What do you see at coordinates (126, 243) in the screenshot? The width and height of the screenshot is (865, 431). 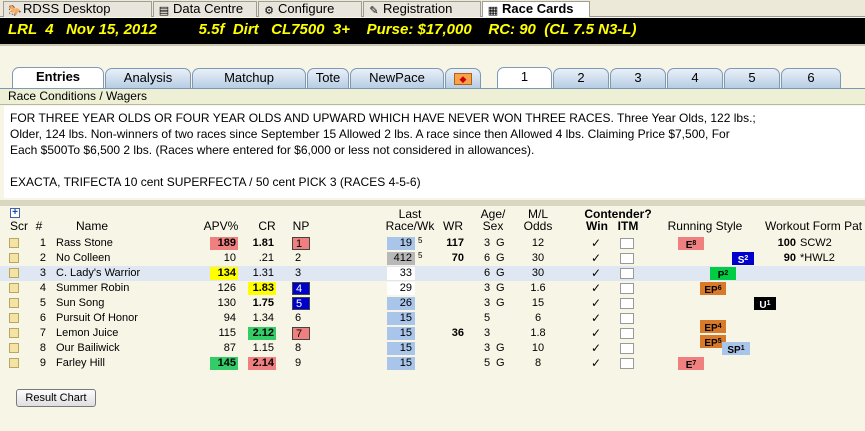 I see `horse-name: Rass Stone` at bounding box center [126, 243].